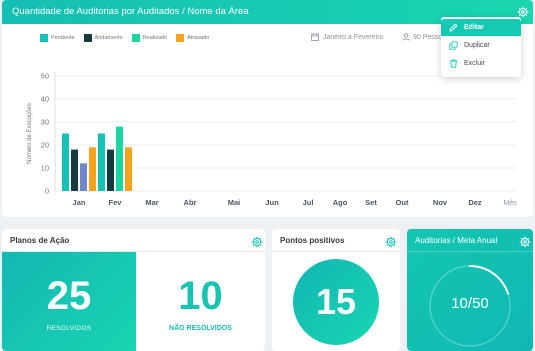  Describe the element at coordinates (69, 328) in the screenshot. I see `resolved-label: RESOLVIDOS` at that location.